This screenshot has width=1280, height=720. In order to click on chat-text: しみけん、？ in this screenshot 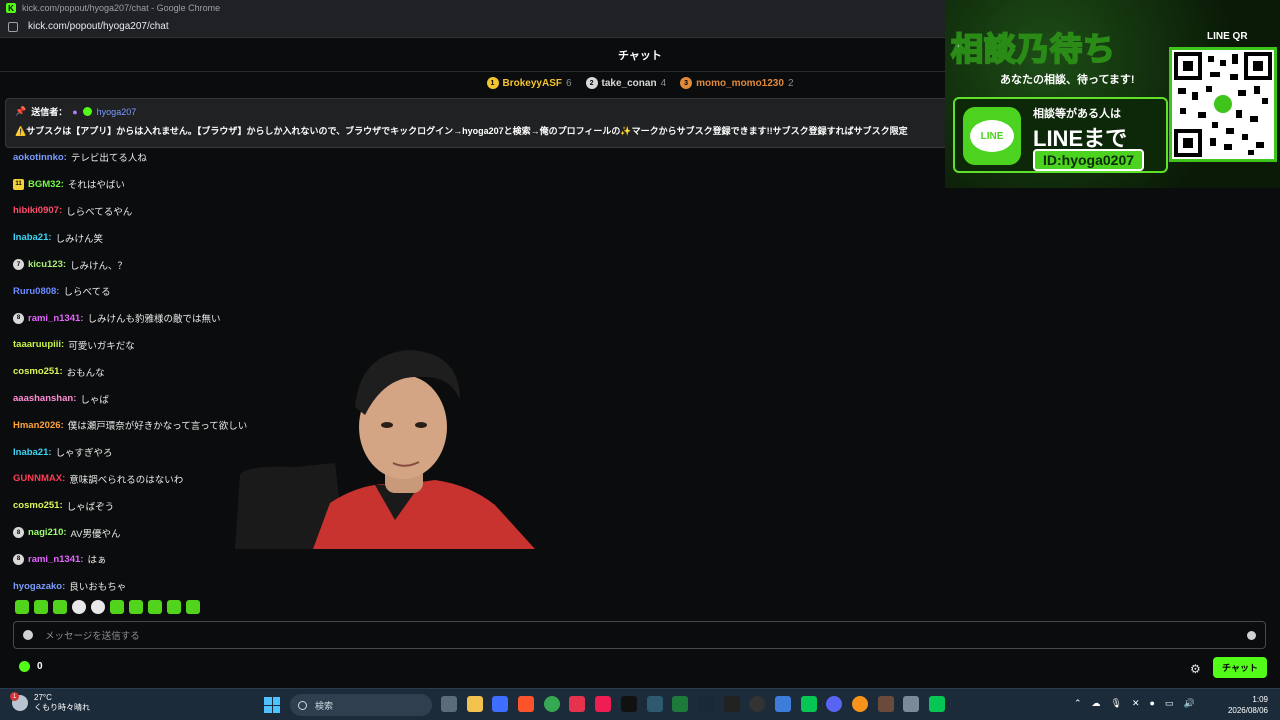, I will do `click(99, 266)`.